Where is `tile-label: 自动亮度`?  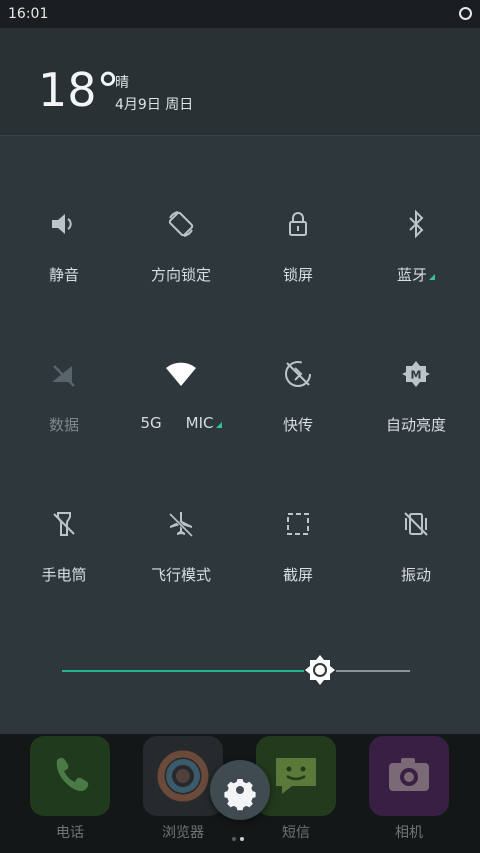
tile-label: 自动亮度 is located at coordinates (415, 425).